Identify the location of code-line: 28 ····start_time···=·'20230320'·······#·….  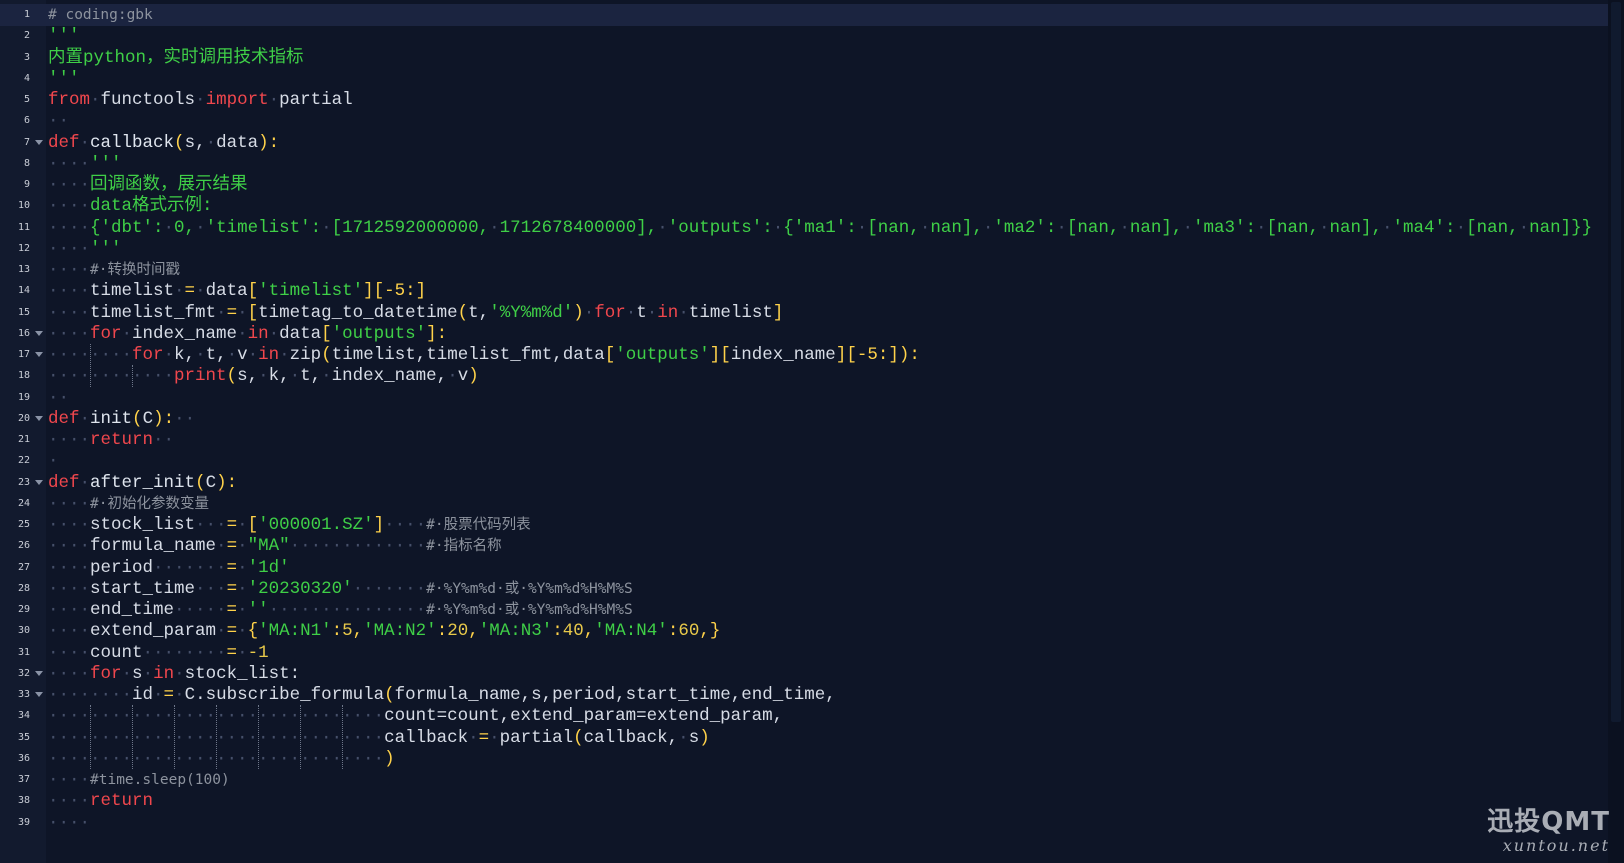
(804, 589).